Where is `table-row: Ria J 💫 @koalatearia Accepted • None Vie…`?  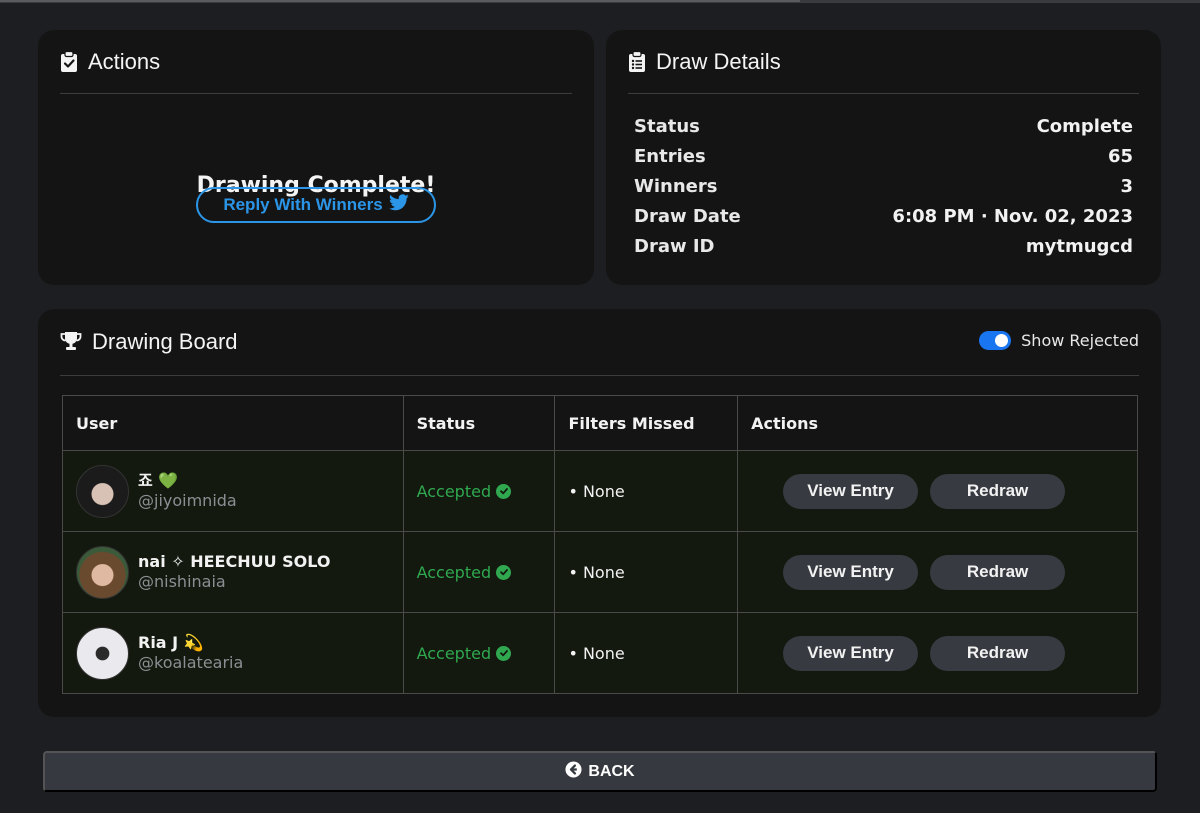
table-row: Ria J 💫 @koalatearia Accepted • None Vie… is located at coordinates (600, 653).